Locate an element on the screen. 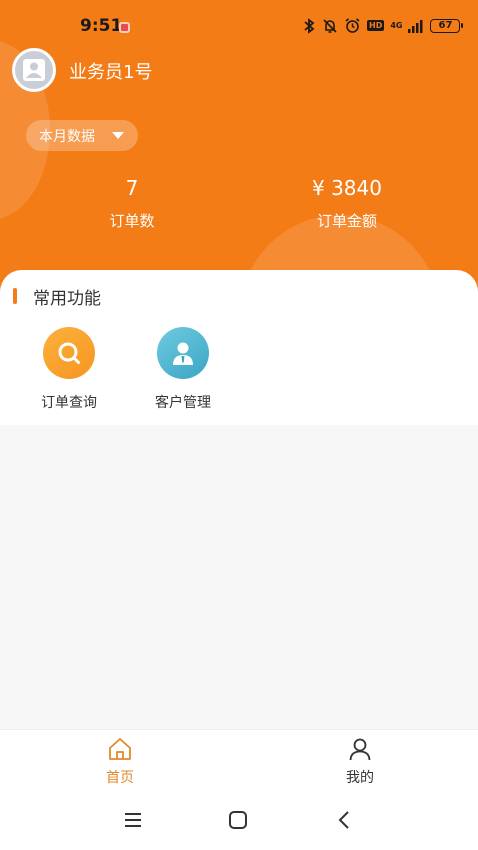 Image resolution: width=478 pixels, height=850 pixels. customer-management-label: 客户管理 is located at coordinates (183, 403).